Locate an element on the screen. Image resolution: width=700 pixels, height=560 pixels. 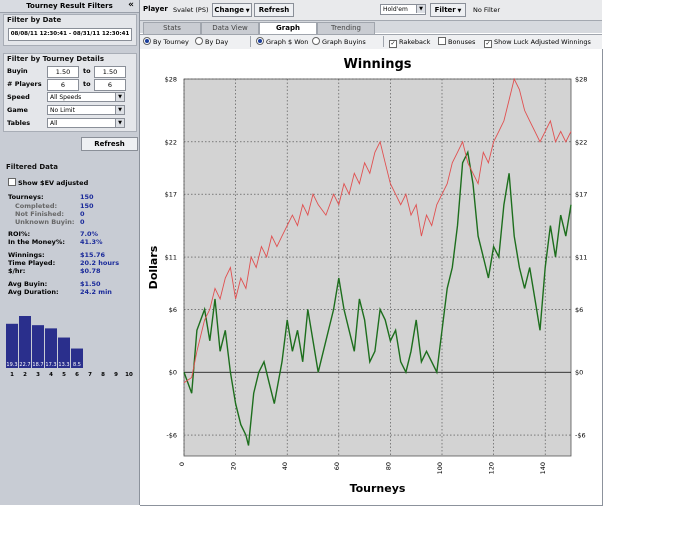
rakeback-checkbox: ✓ Rakeback is located at coordinates (409, 42).